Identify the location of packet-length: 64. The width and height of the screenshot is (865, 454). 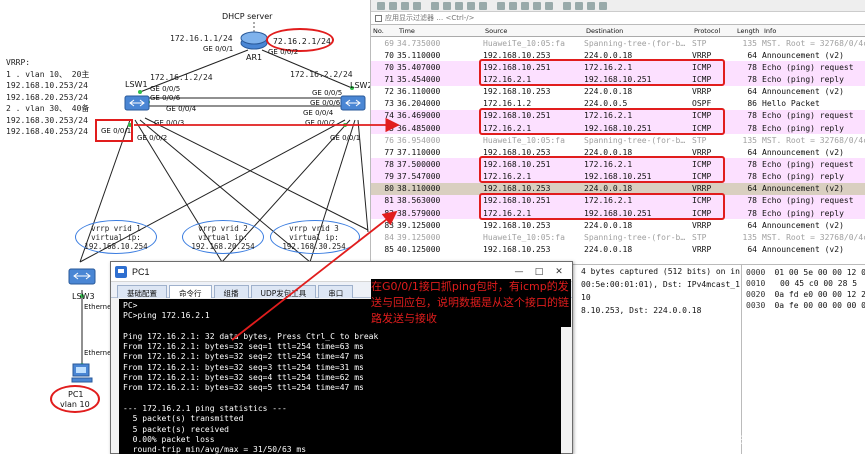
(752, 225).